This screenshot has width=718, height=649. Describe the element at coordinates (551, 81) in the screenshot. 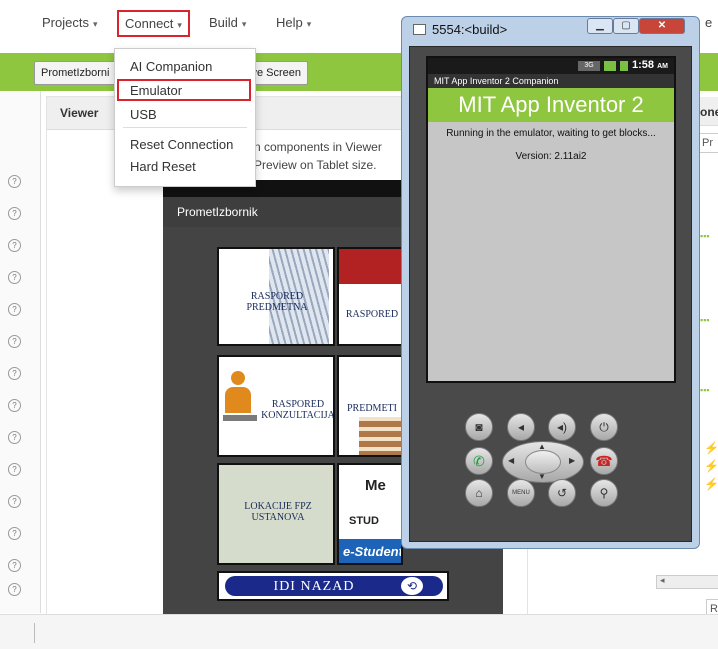

I see `companion-title-bar: MIT App Inventor 2 Companion` at that location.